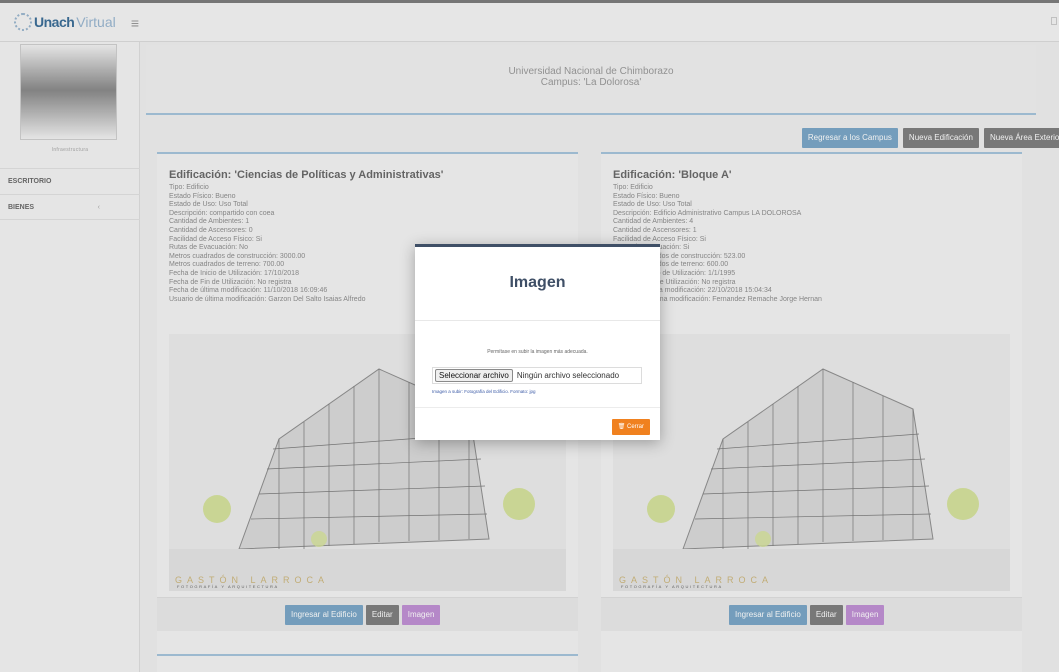  What do you see at coordinates (568, 375) in the screenshot?
I see `file-status: Ningún archivo seleccionado` at bounding box center [568, 375].